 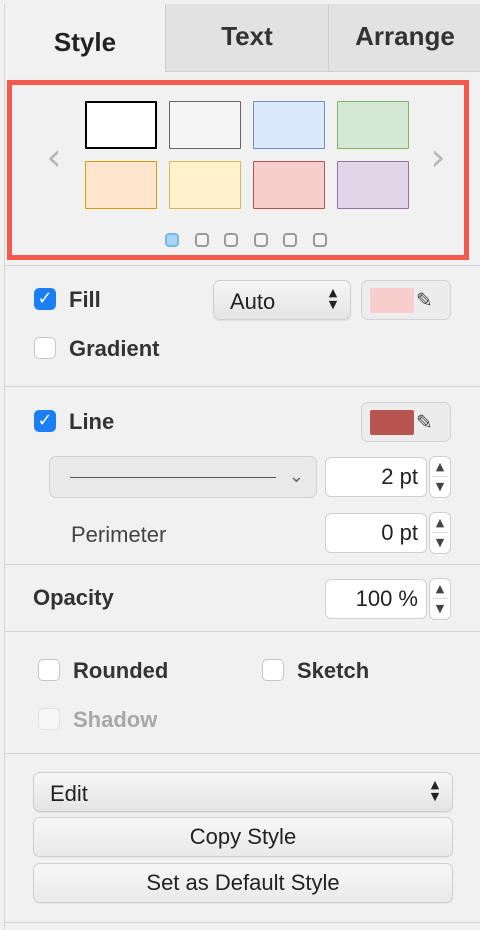 I want to click on perimeter-stepper: ▲ ▼, so click(x=440, y=533).